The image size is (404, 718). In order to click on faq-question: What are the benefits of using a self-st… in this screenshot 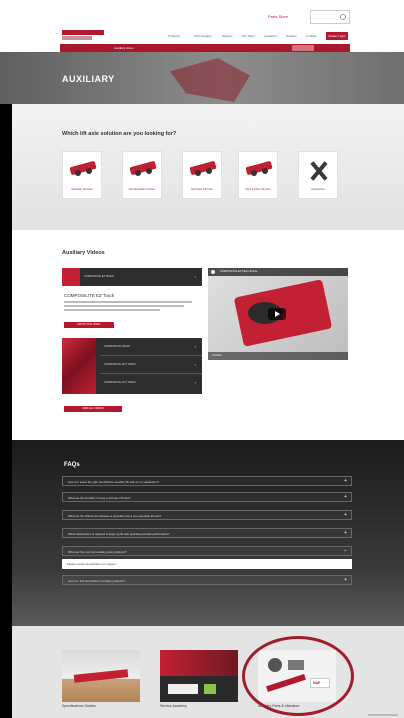, I will do `click(99, 498)`.